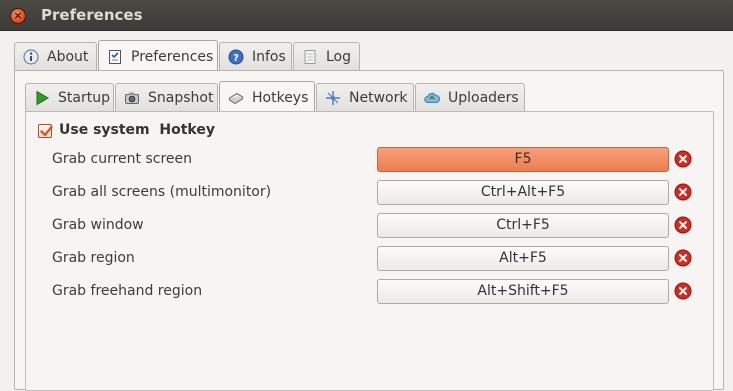 The width and height of the screenshot is (733, 391). I want to click on tab-log: Log, so click(326, 56).